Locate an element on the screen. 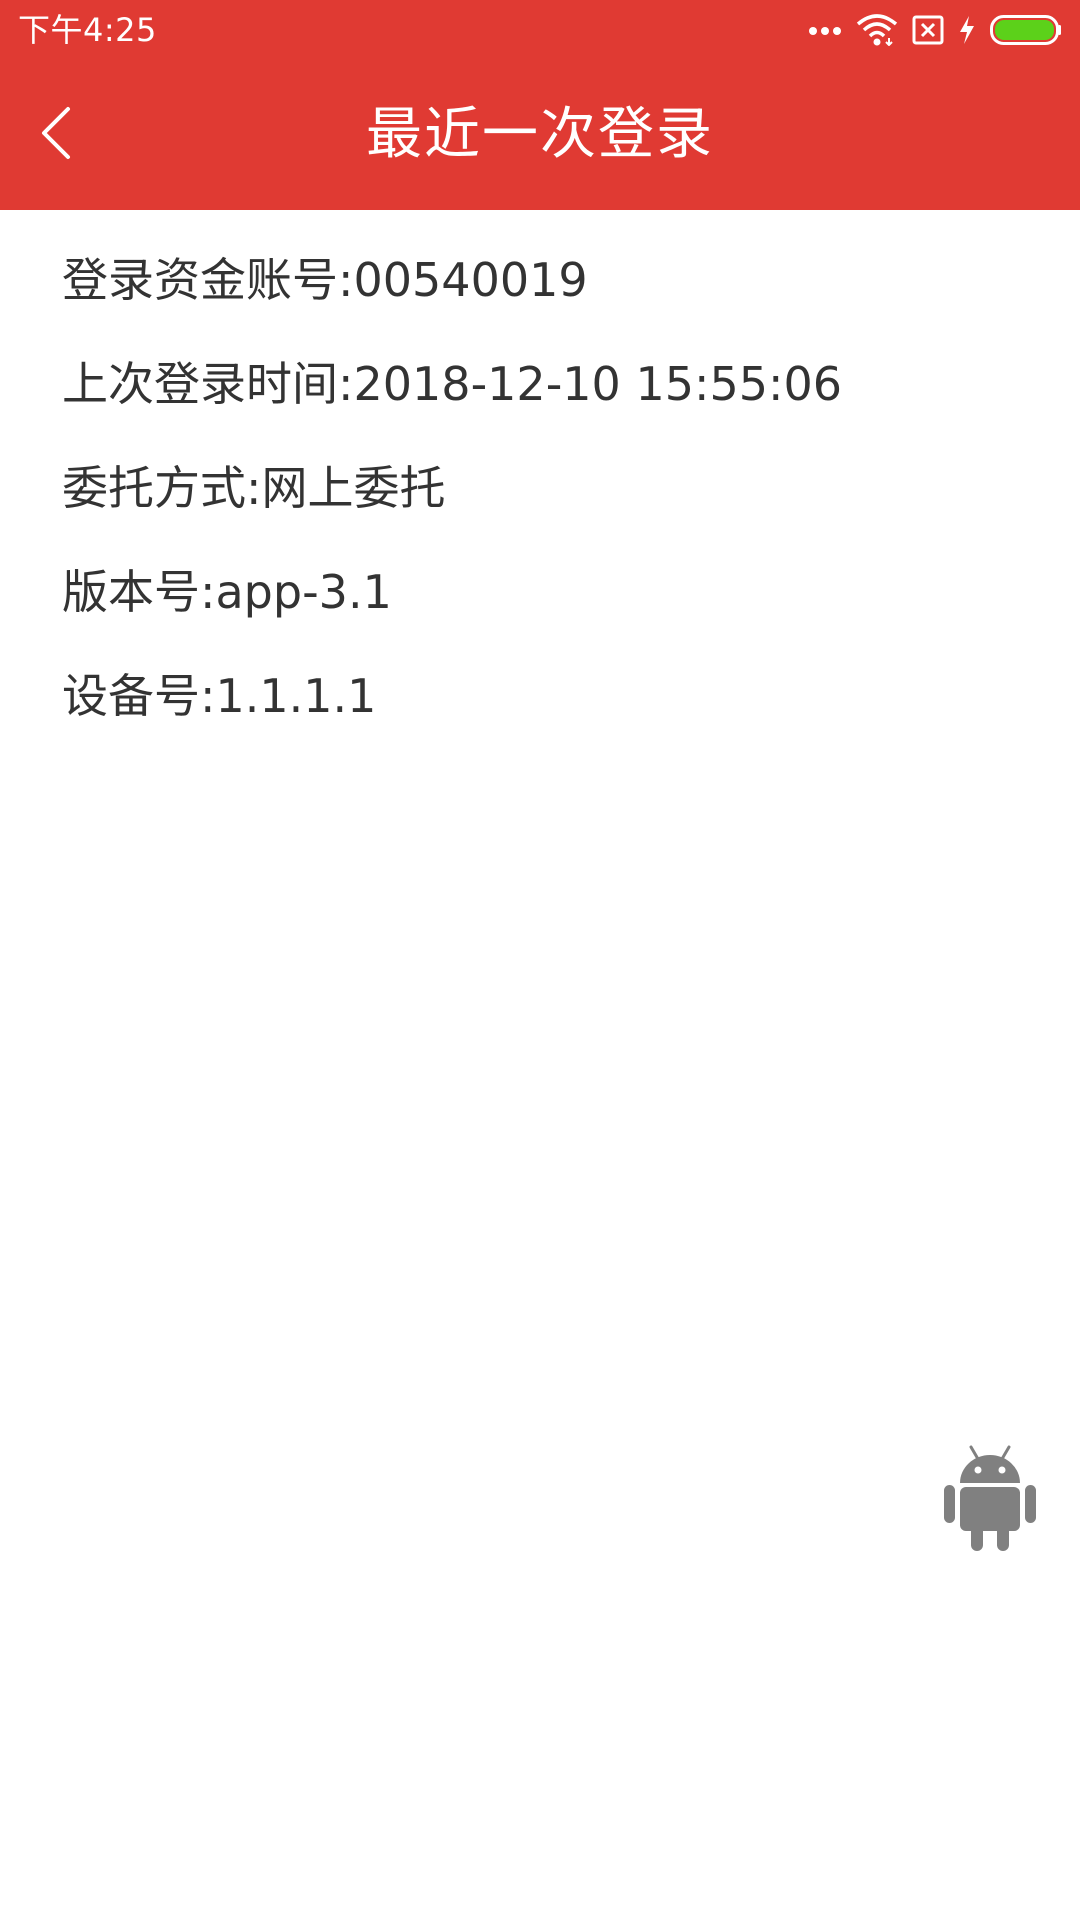 The height and width of the screenshot is (1920, 1080). battery-icon is located at coordinates (1026, 30).